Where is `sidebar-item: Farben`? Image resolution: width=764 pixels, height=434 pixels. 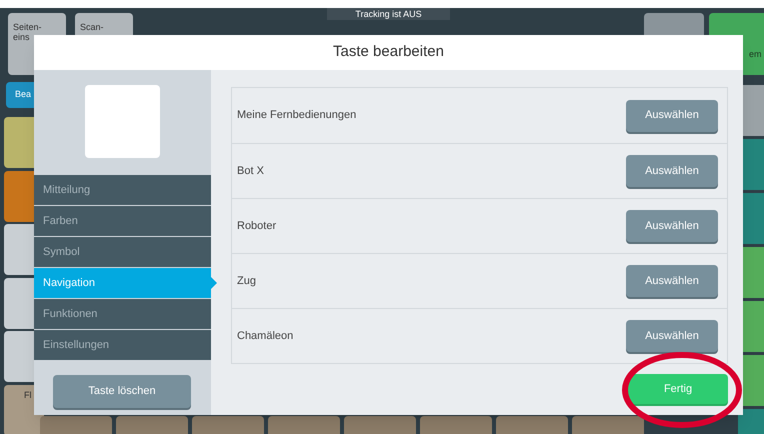
sidebar-item: Farben is located at coordinates (122, 221).